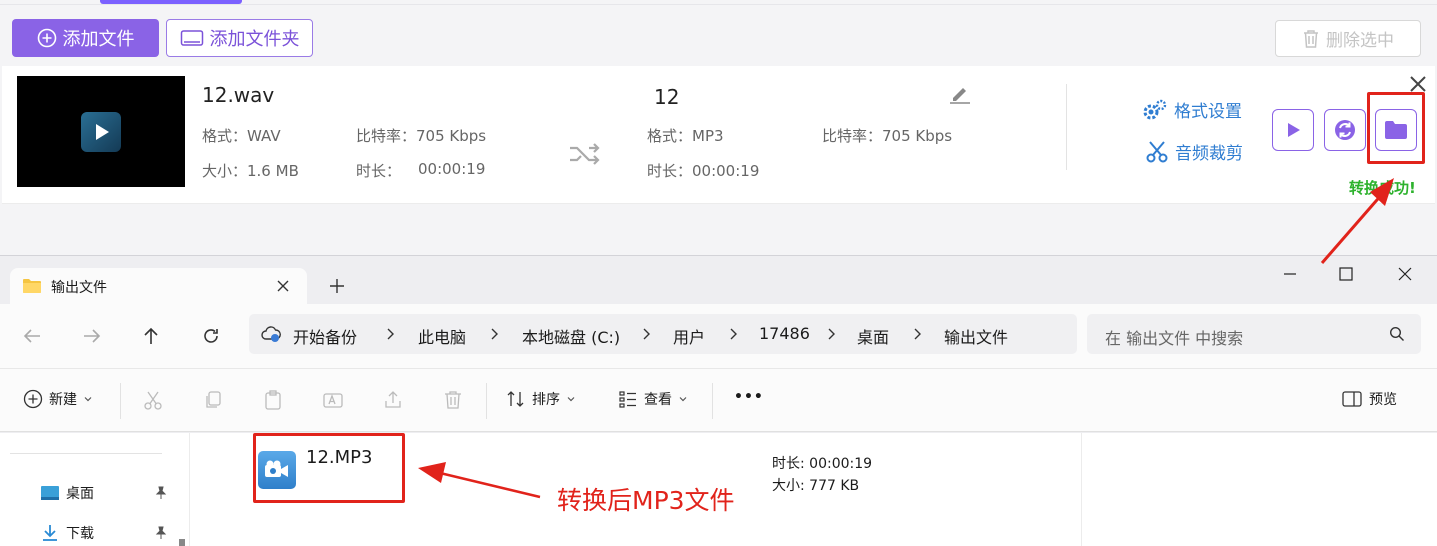  Describe the element at coordinates (1346, 274) in the screenshot. I see `maximize-icon` at that location.